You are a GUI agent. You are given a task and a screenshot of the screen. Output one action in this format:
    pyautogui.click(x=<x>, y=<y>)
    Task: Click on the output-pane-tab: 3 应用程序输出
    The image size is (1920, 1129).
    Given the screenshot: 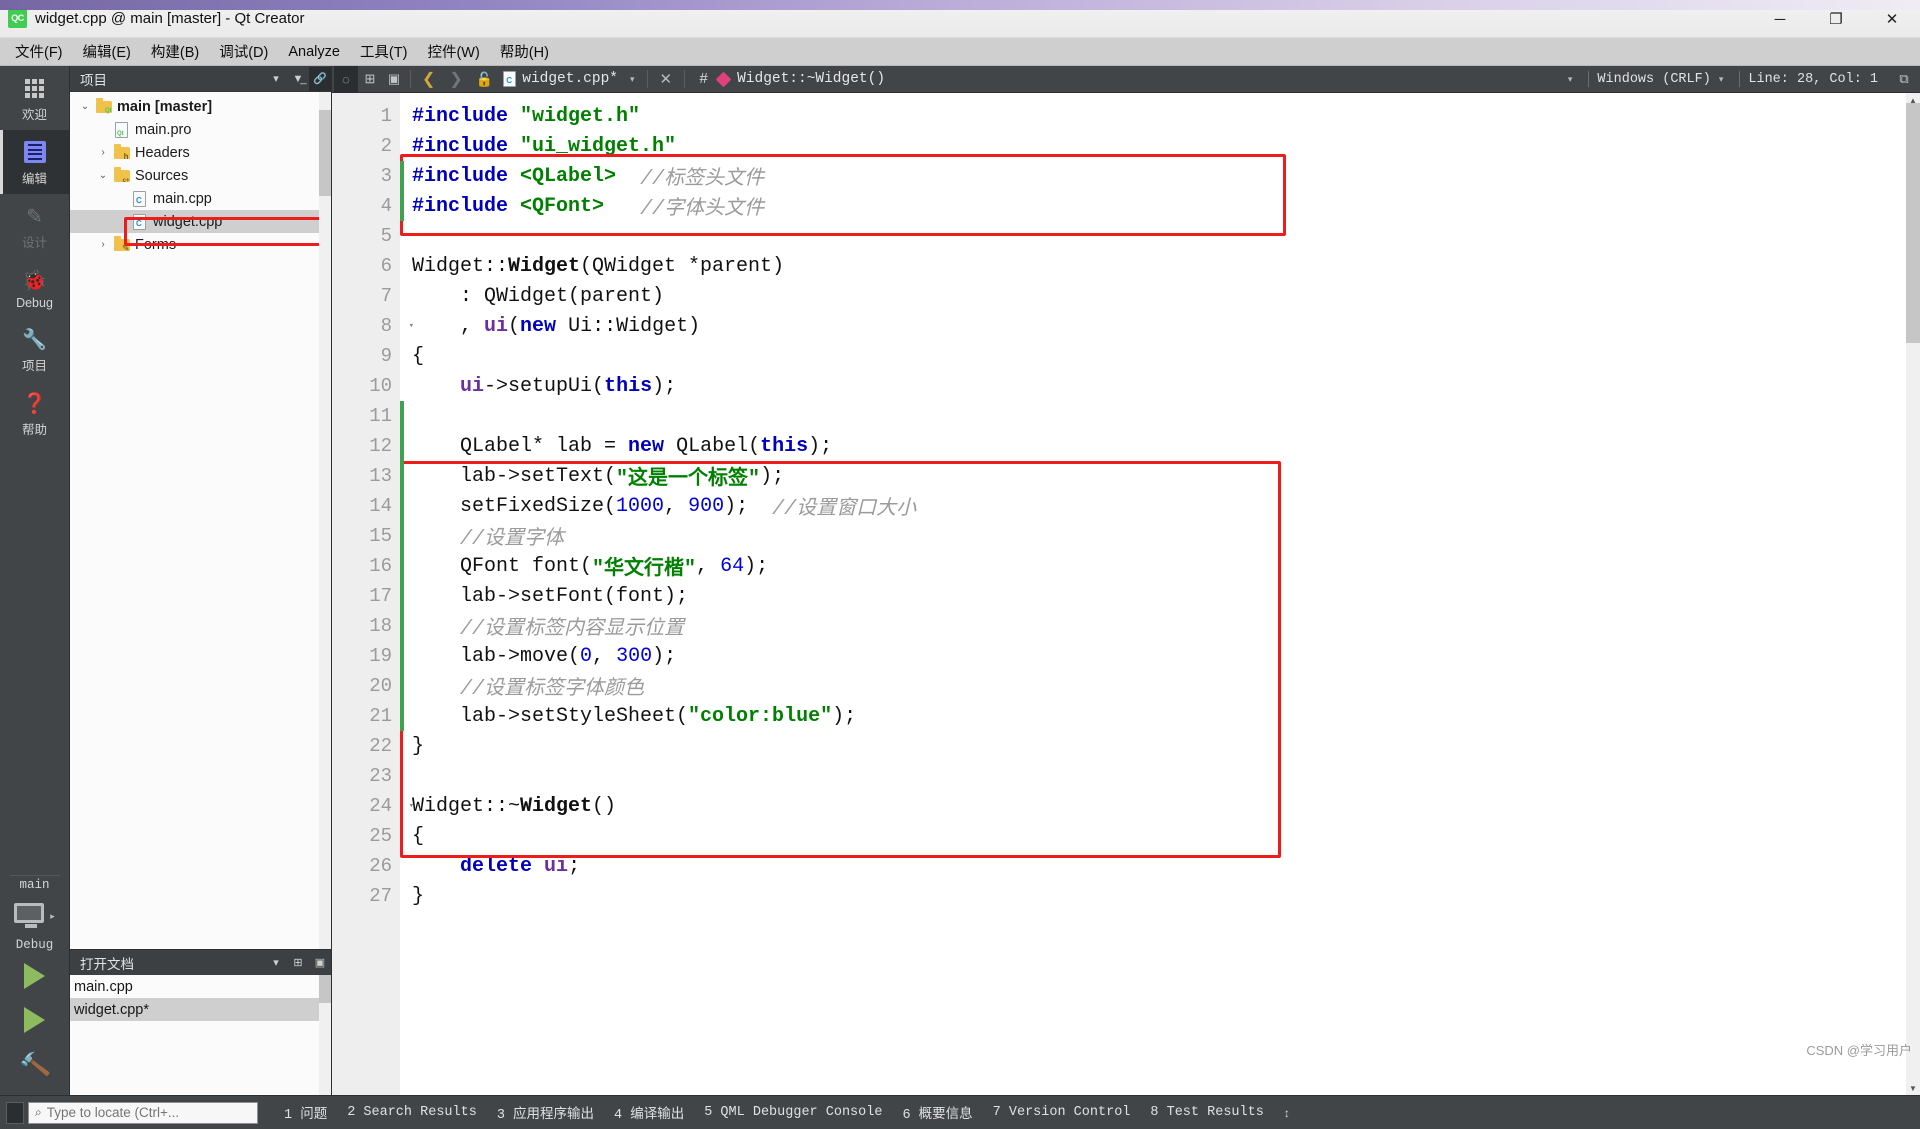 What is the action you would take?
    pyautogui.click(x=545, y=1112)
    